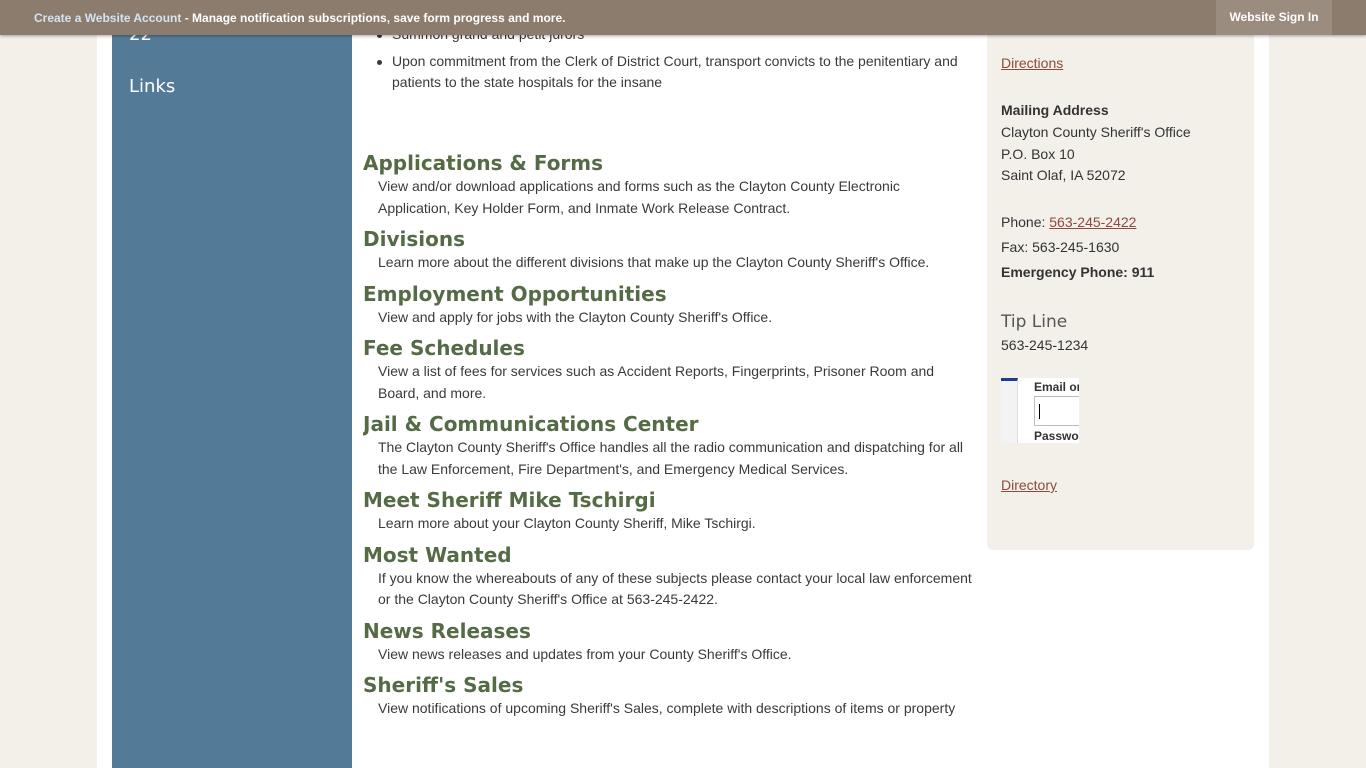 Image resolution: width=1366 pixels, height=768 pixels. Describe the element at coordinates (1038, 153) in the screenshot. I see `address-line: P.O. Box 10` at that location.